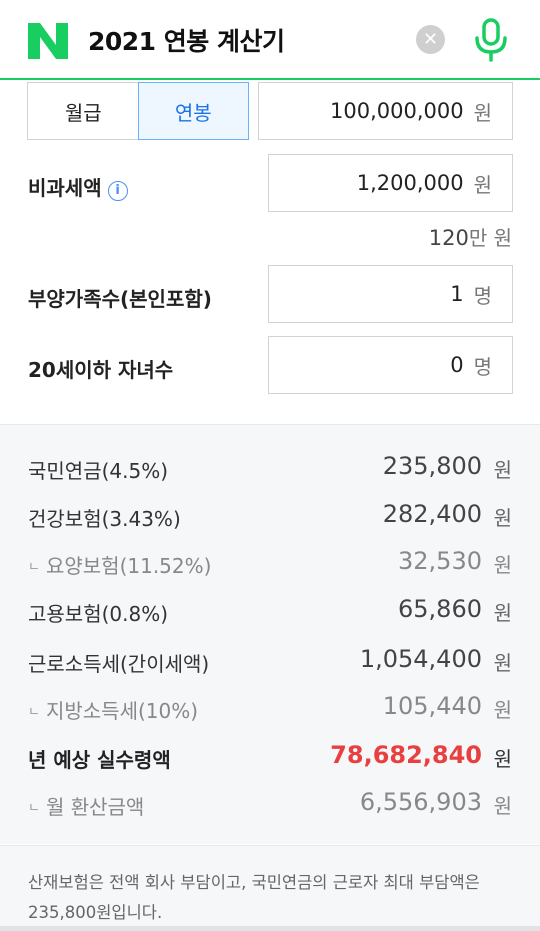  What do you see at coordinates (270, 709) in the screenshot?
I see `result-row-local-tax: ㄴ 지방소득세(10%) 105,440 원` at bounding box center [270, 709].